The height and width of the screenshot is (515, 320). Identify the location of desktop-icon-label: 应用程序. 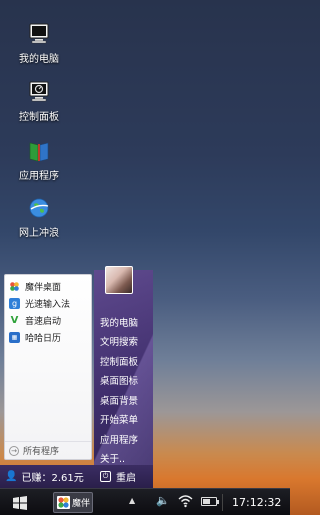
(39, 176).